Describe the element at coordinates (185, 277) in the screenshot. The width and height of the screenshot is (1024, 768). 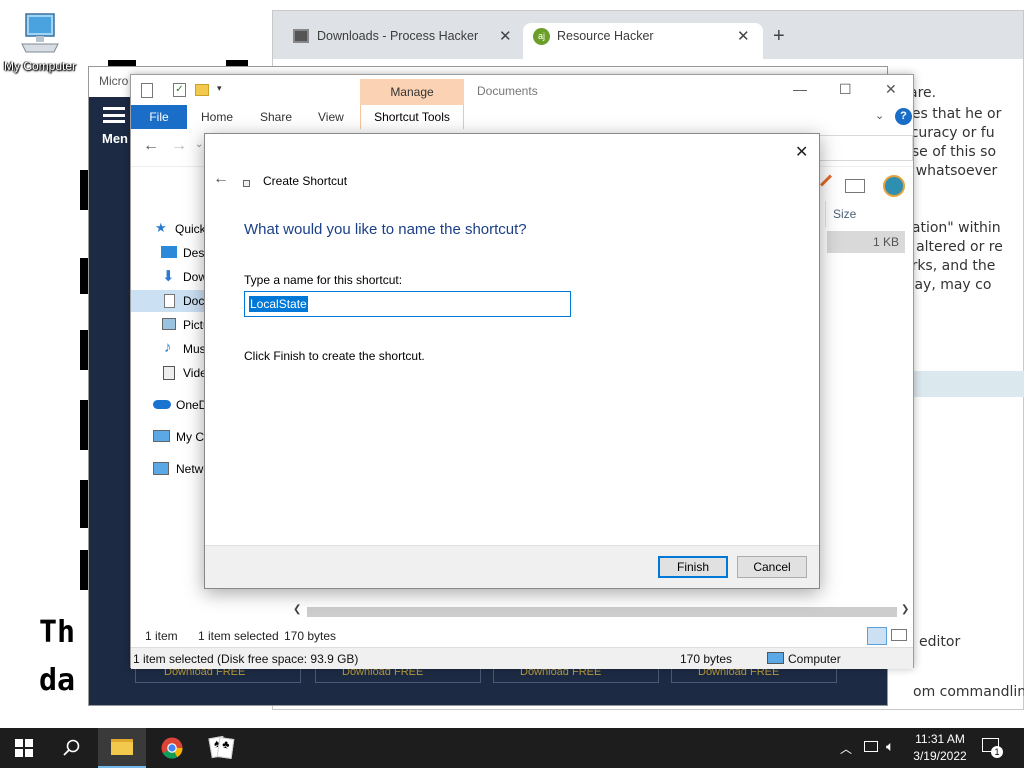
I see `sidebar-item-downloads: ⬇ Downloads` at that location.